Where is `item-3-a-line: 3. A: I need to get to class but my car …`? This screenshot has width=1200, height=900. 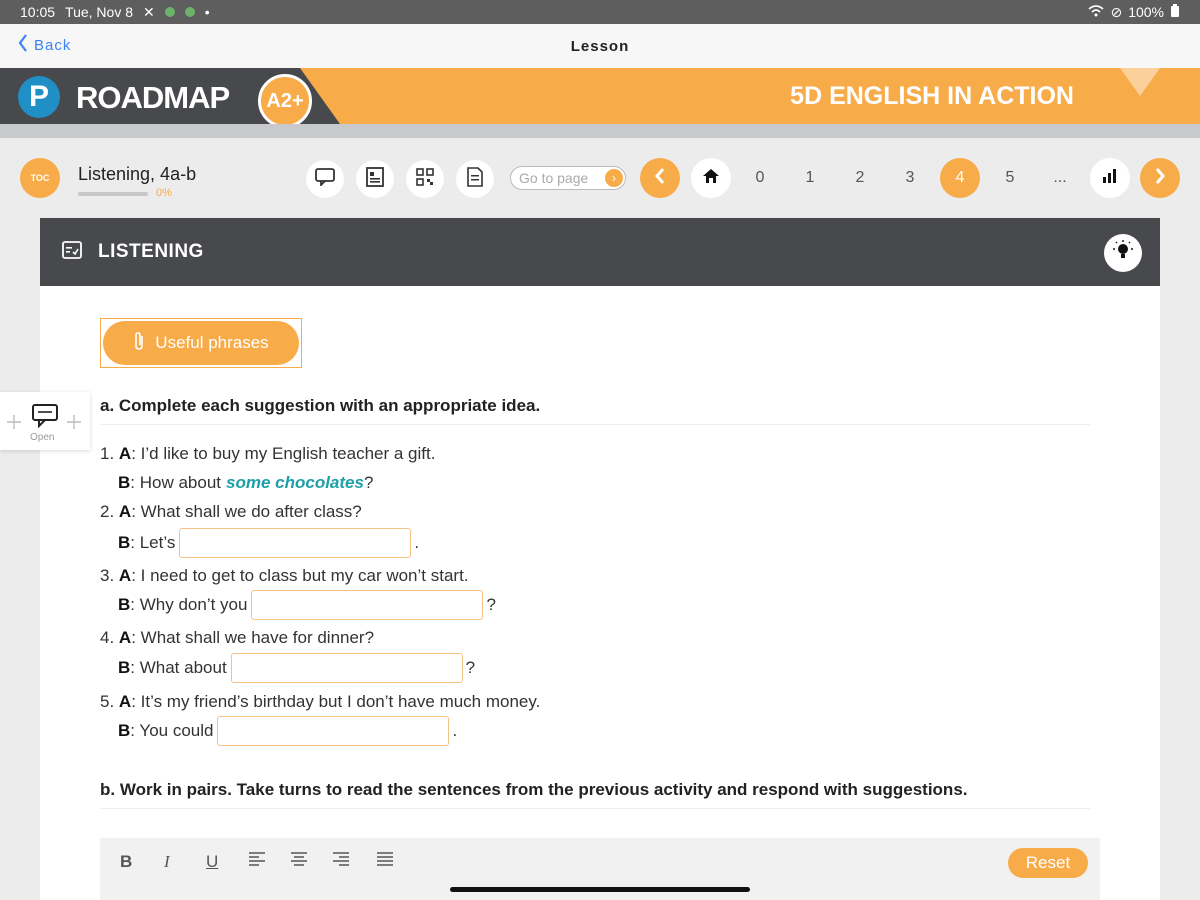
item-3-a-line: 3. A: I need to get to class but my car … is located at coordinates (284, 576).